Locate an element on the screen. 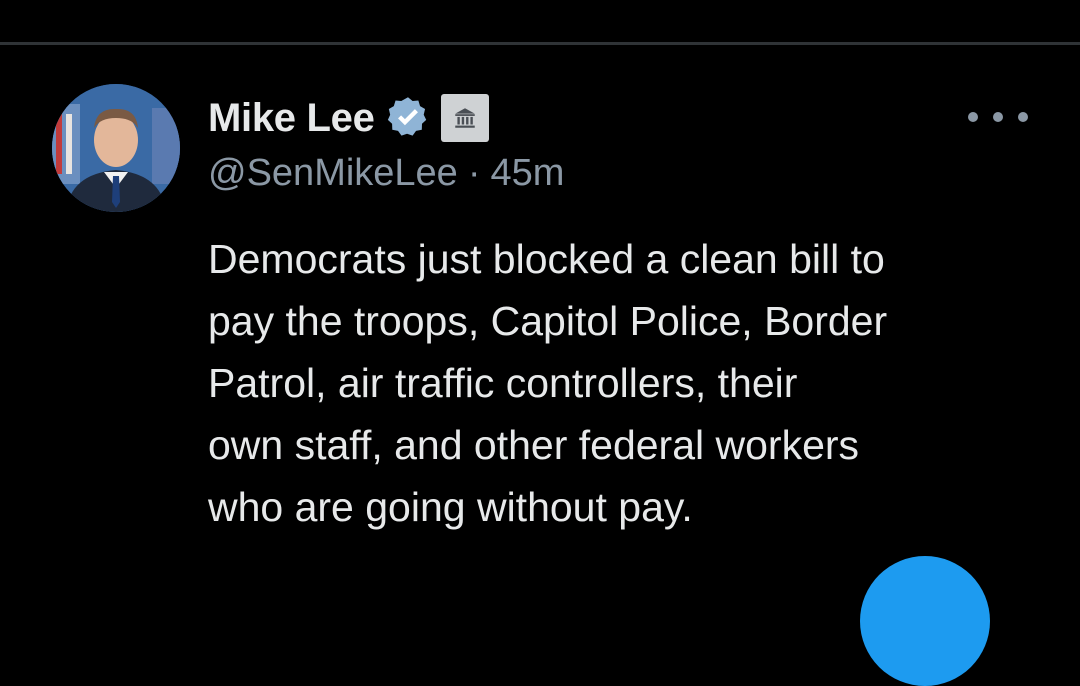 This screenshot has width=1080, height=686. tweet-text-line: Patrol, air traffic controllers, their is located at coordinates (503, 383).